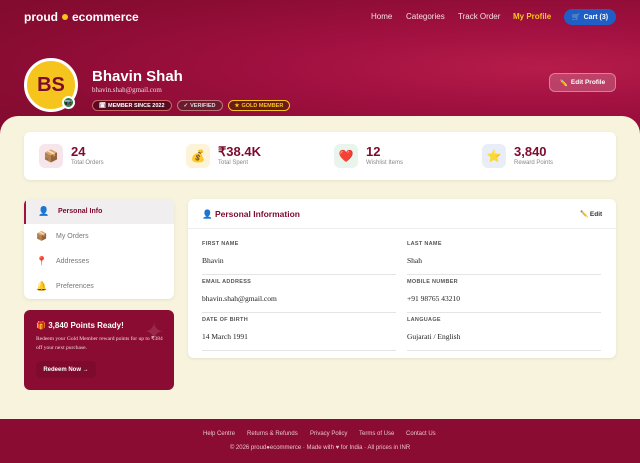 The width and height of the screenshot is (640, 463). Describe the element at coordinates (299, 296) in the screenshot. I see `email-field: EMAIL ADDRESS bhavin.shah@gmail.com` at that location.